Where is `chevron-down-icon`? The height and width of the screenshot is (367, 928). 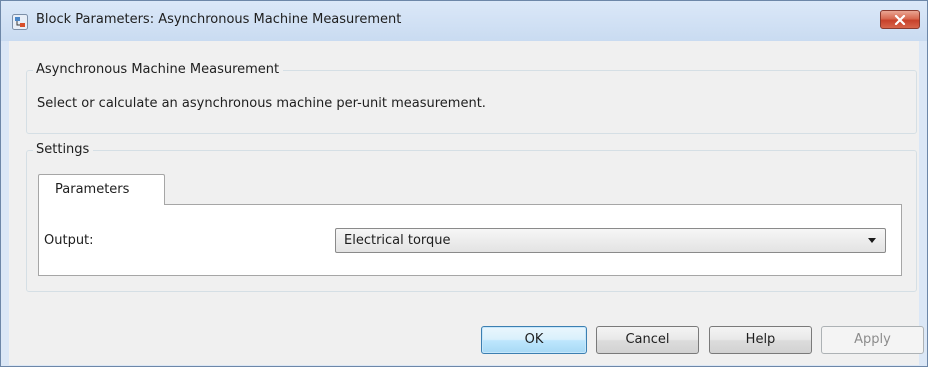
chevron-down-icon is located at coordinates (872, 240).